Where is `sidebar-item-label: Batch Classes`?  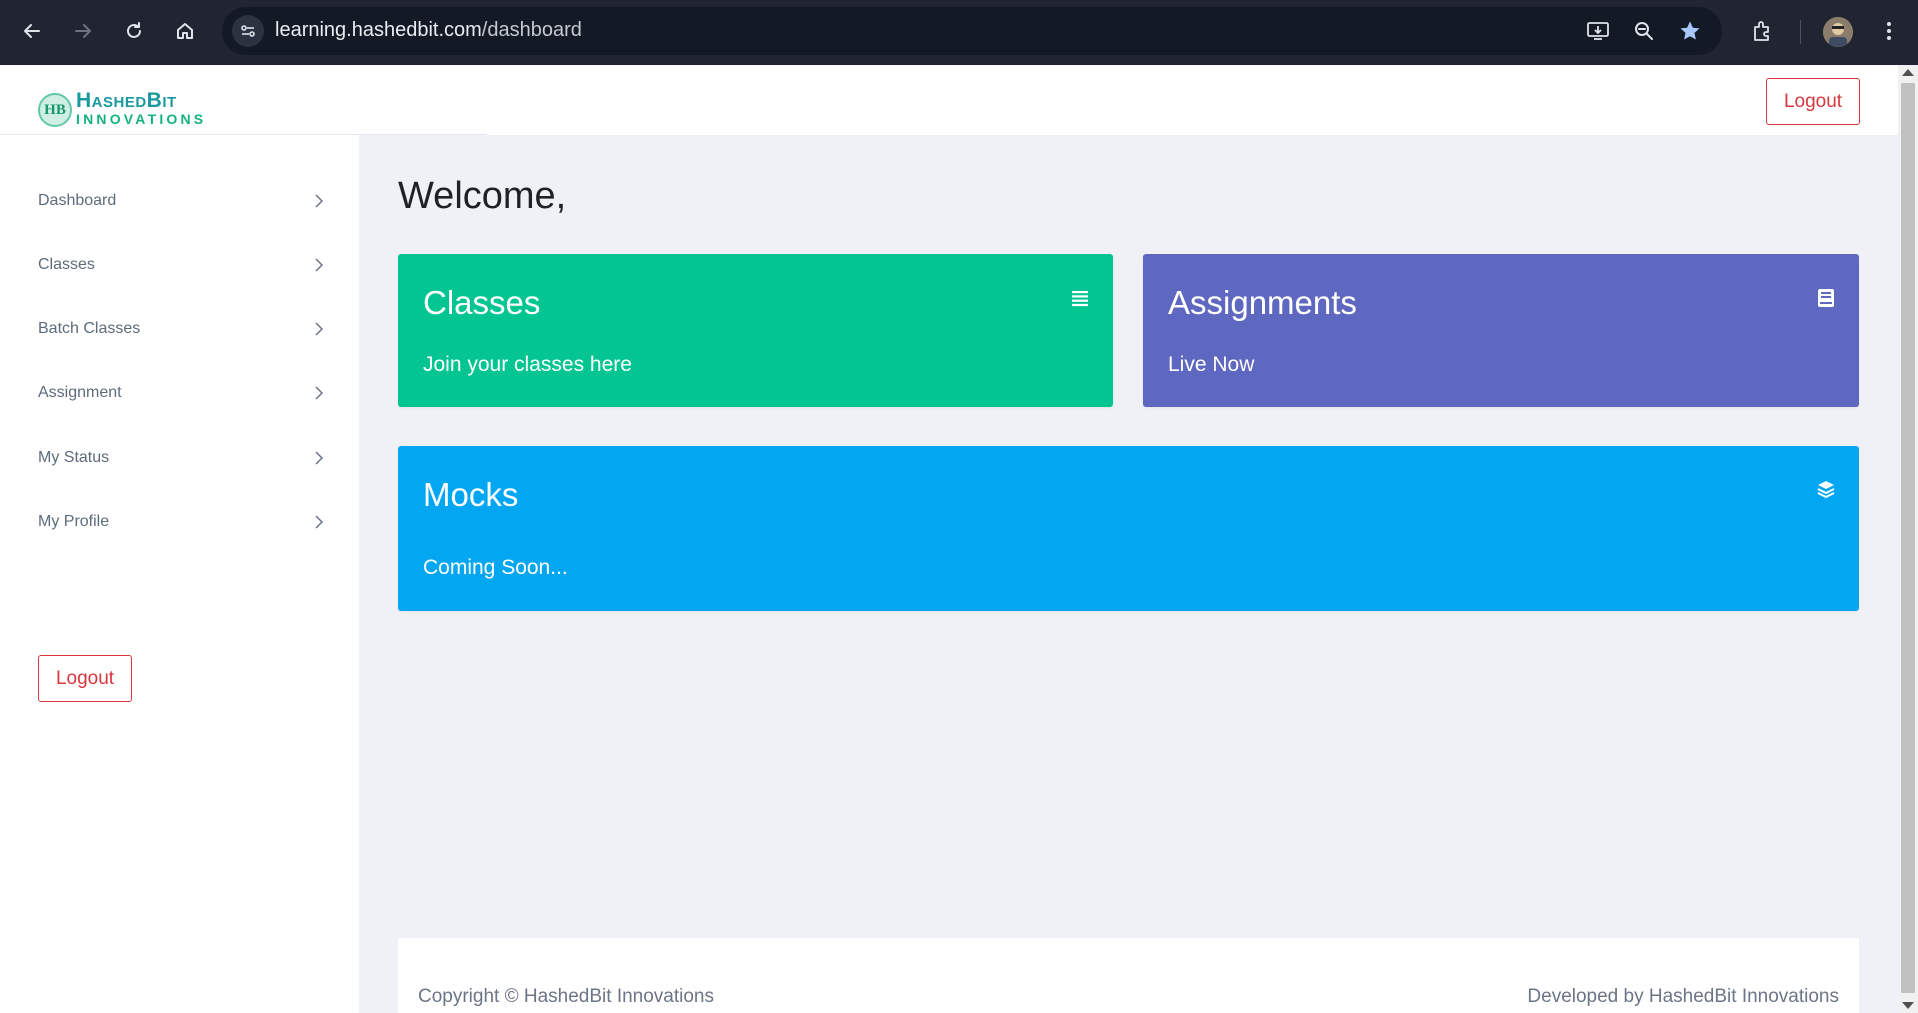 sidebar-item-label: Batch Classes is located at coordinates (89, 328).